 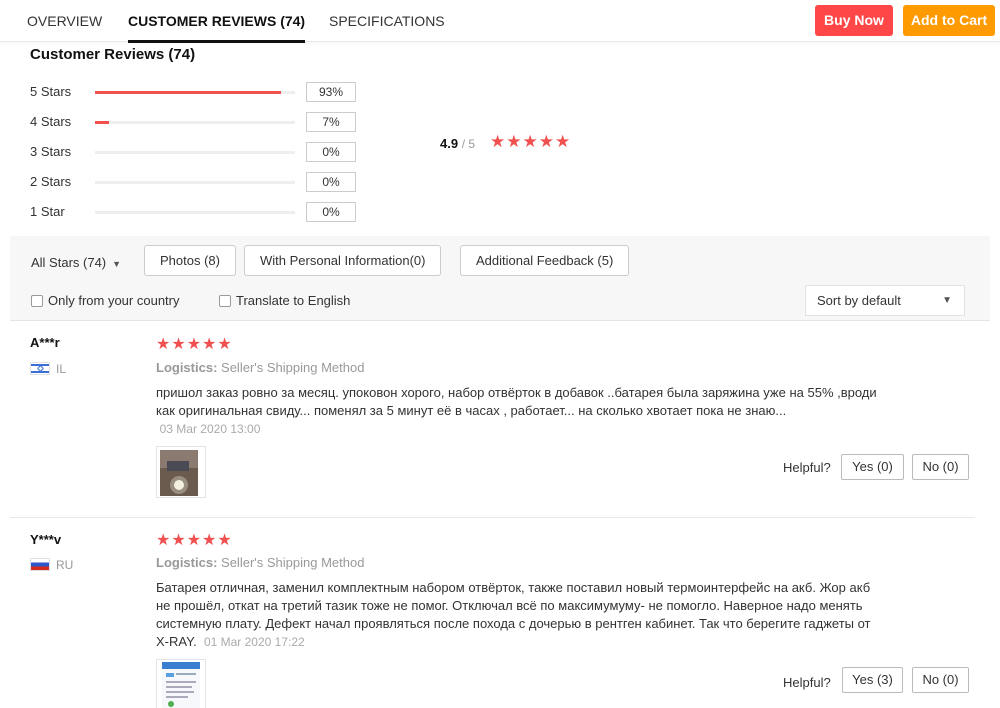 I want to click on rating-label: 4 Stars, so click(x=51, y=121).